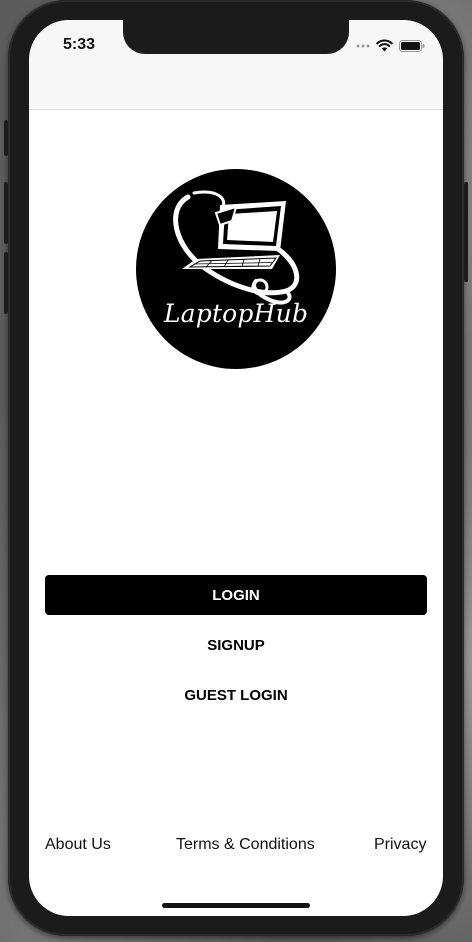 Image resolution: width=472 pixels, height=942 pixels. I want to click on battery-icon, so click(412, 45).